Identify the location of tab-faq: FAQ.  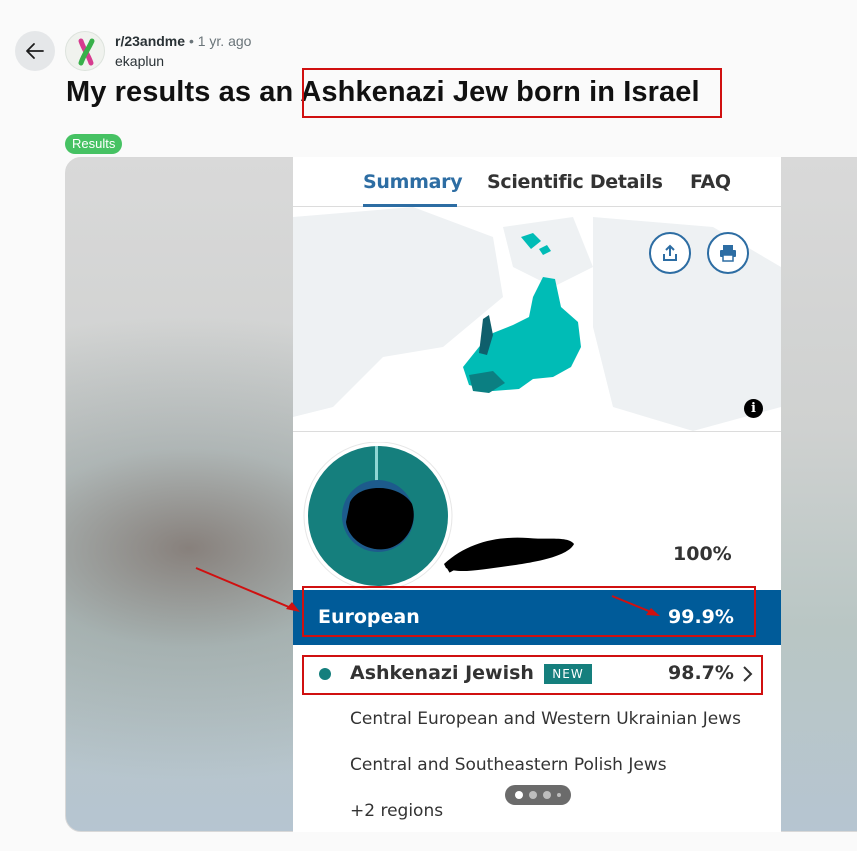
(710, 182).